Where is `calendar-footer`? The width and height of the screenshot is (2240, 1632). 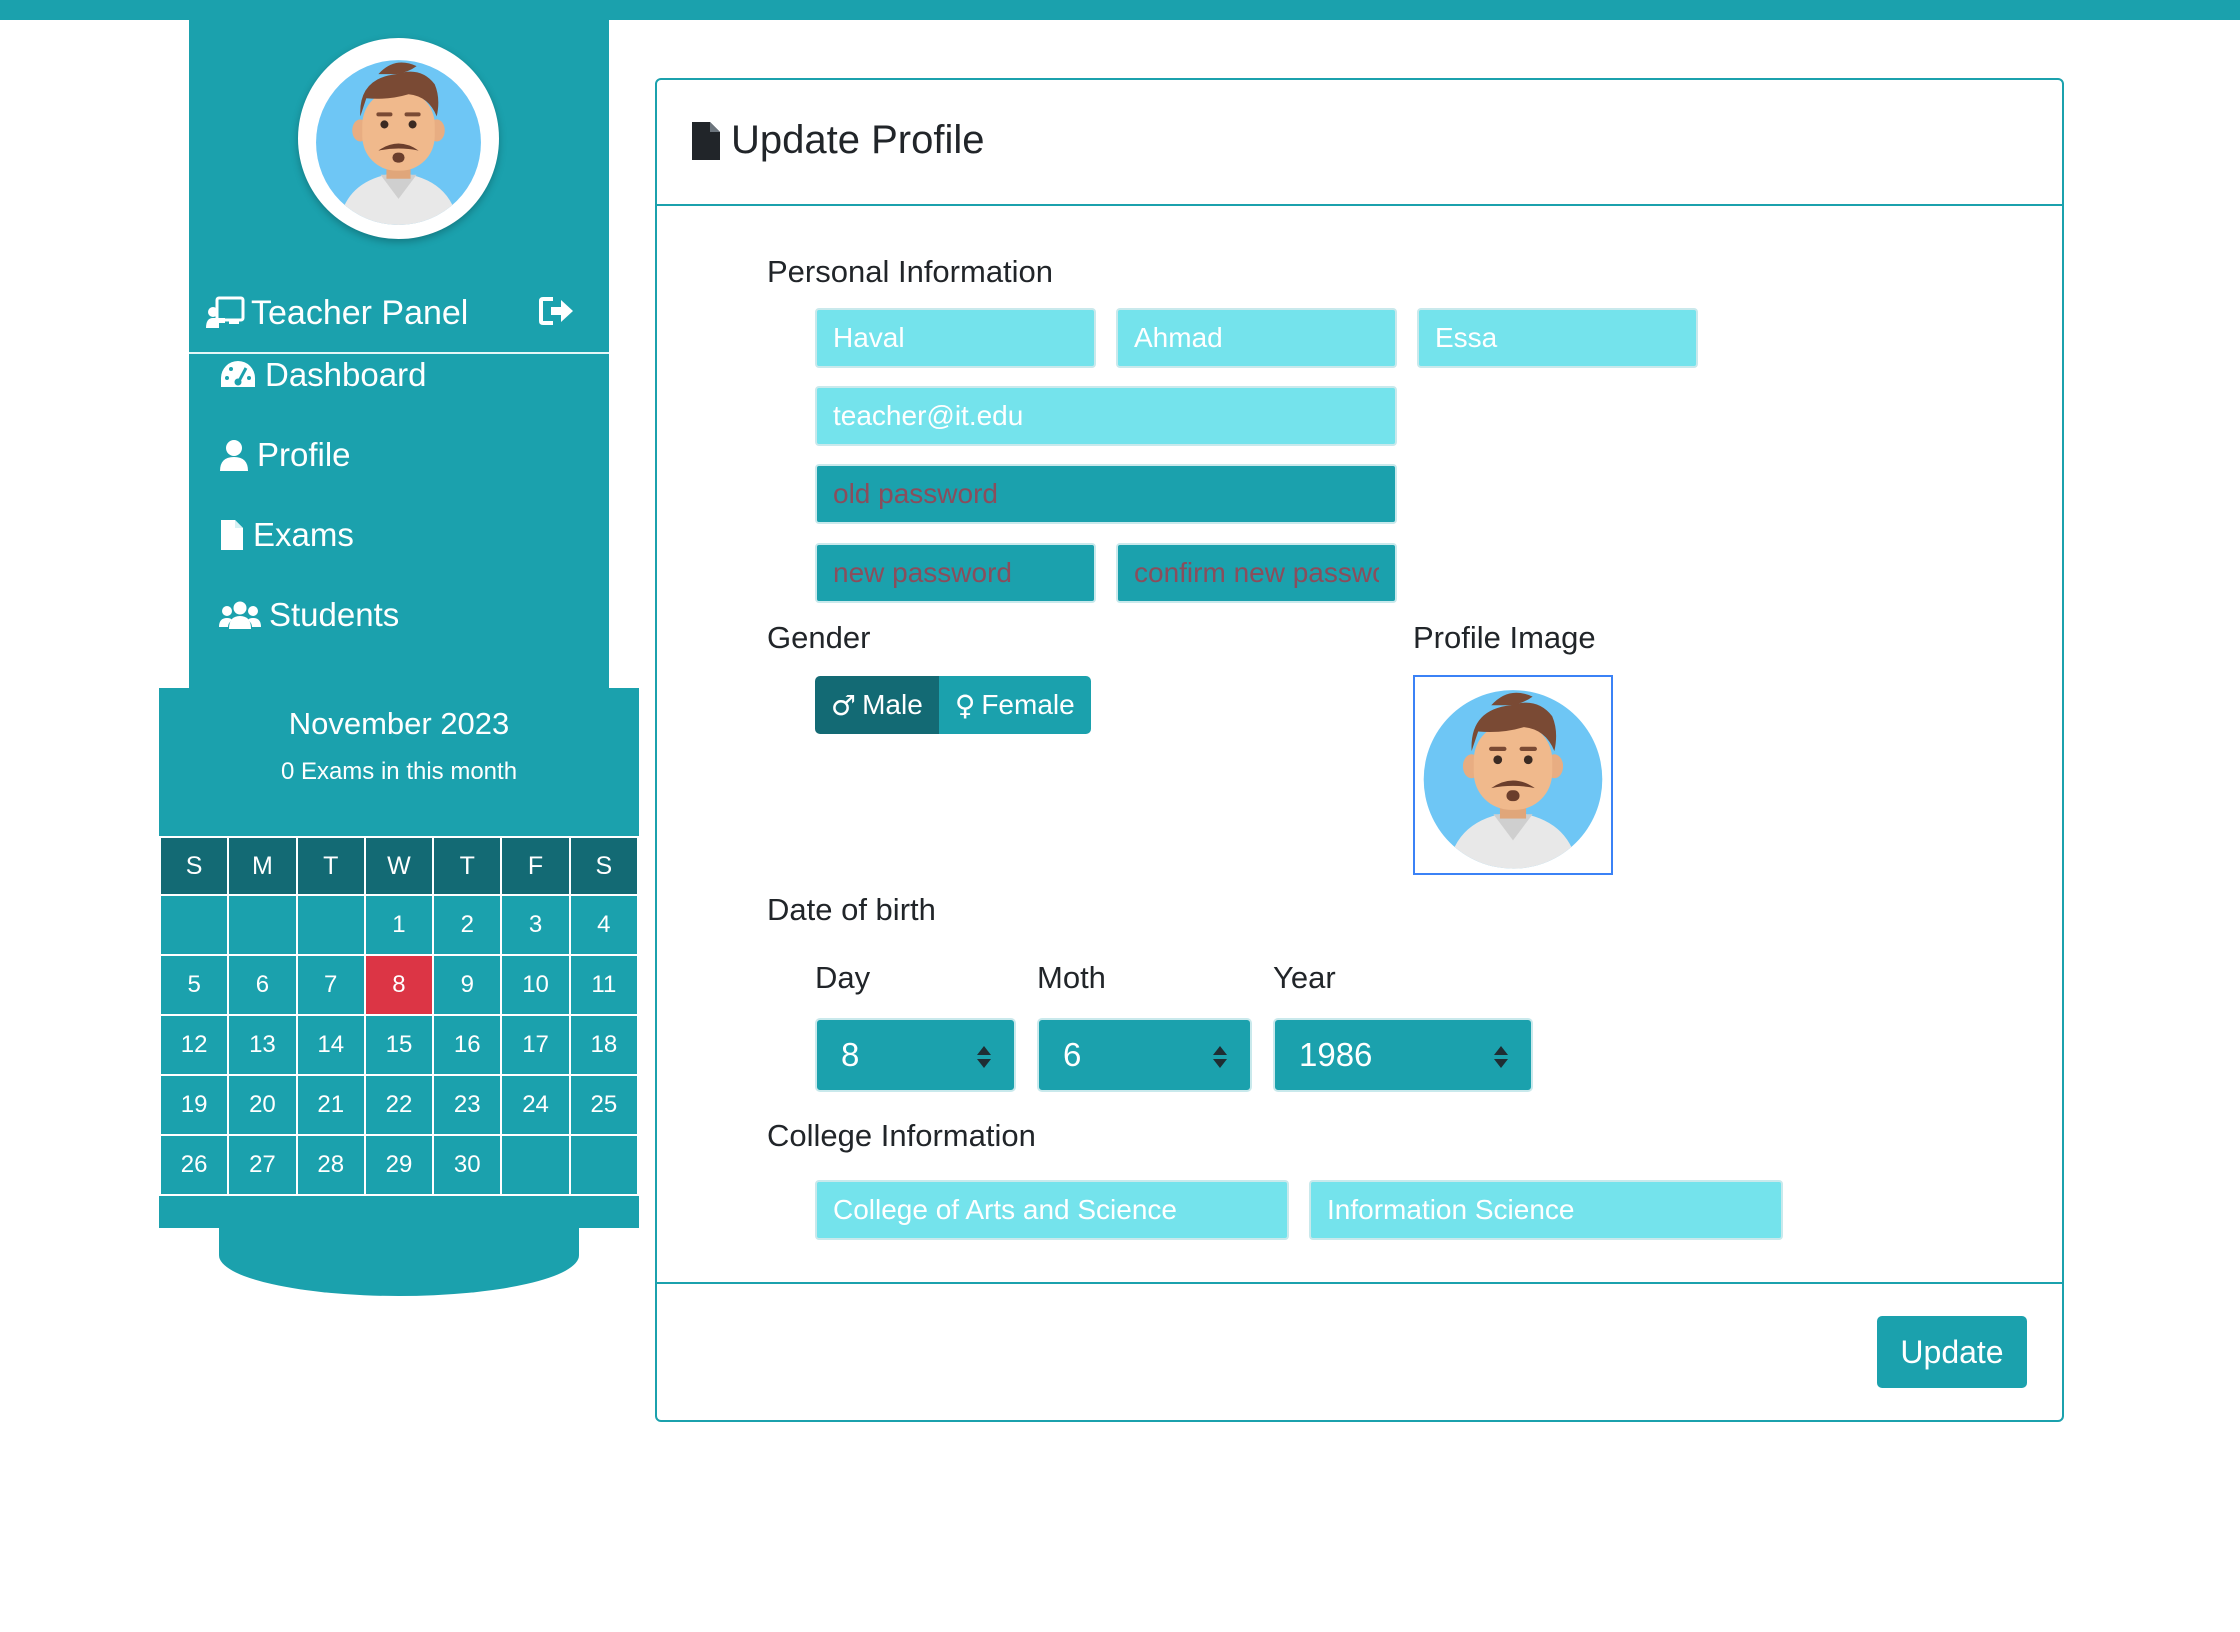
calendar-footer is located at coordinates (399, 1212).